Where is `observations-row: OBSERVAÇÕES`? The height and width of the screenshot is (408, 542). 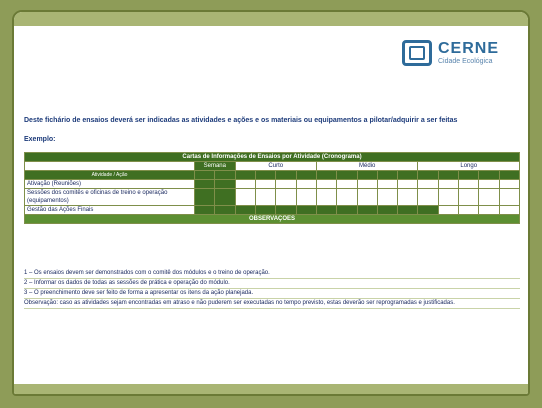 observations-row: OBSERVAÇÕES is located at coordinates (272, 219).